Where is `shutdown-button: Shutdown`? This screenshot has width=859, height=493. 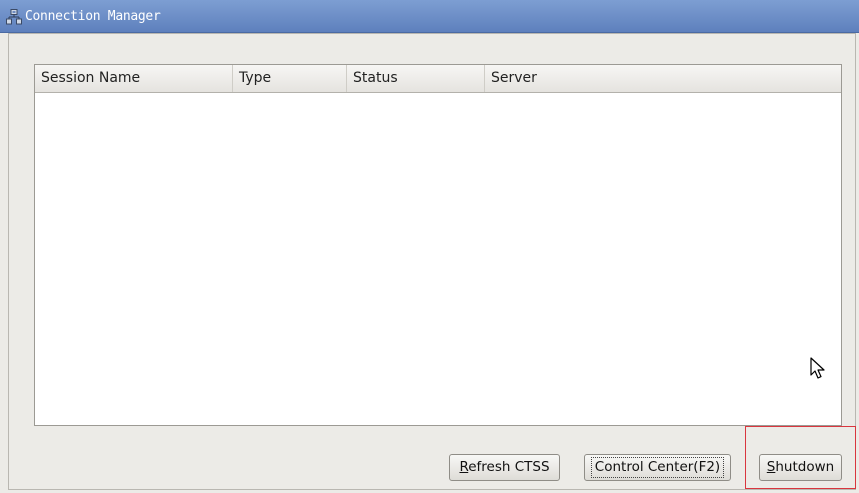 shutdown-button: Shutdown is located at coordinates (800, 467).